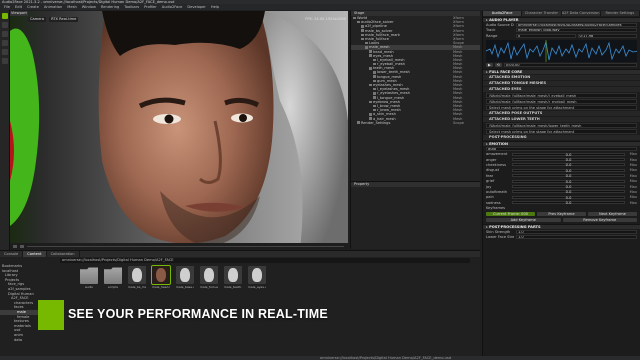  I want to click on folder-tree-label: faces, so click(19, 307).